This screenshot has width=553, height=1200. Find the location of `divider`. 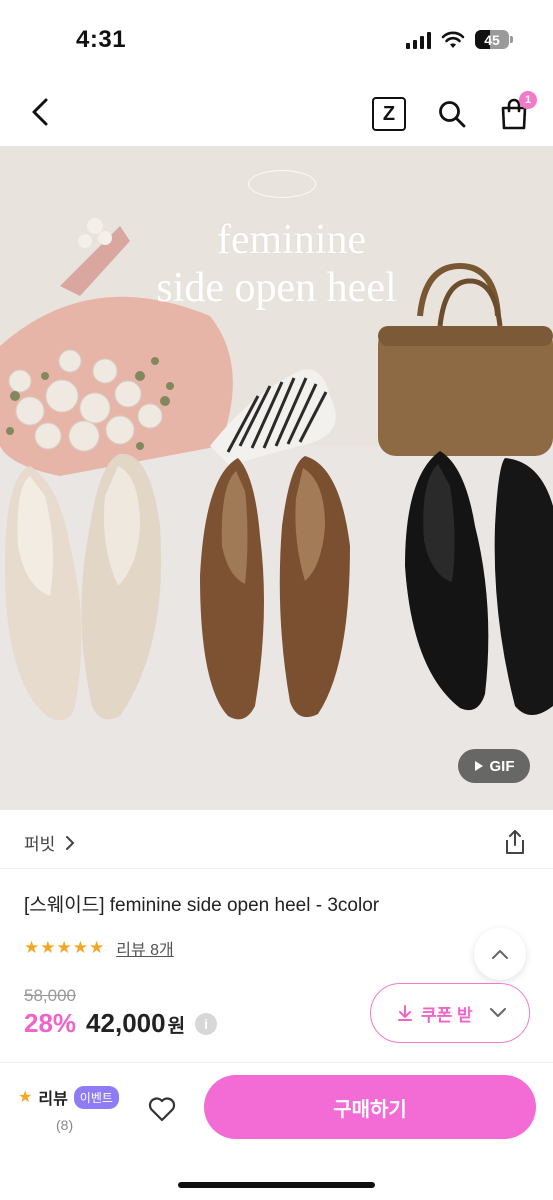

divider is located at coordinates (276, 868).